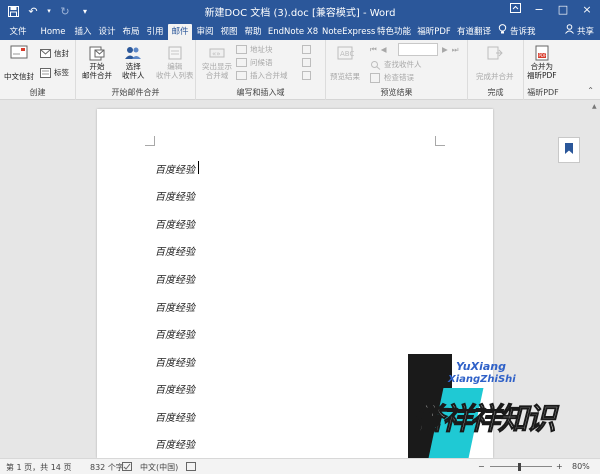 The height and width of the screenshot is (474, 600). Describe the element at coordinates (396, 64) in the screenshot. I see `find-recipient-button: 查找收件人` at that location.